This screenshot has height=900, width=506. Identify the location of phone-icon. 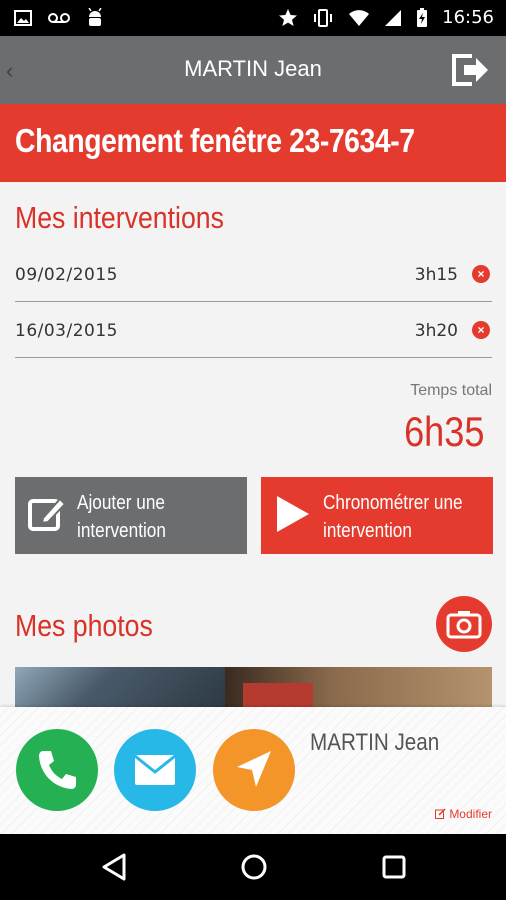
(57, 770).